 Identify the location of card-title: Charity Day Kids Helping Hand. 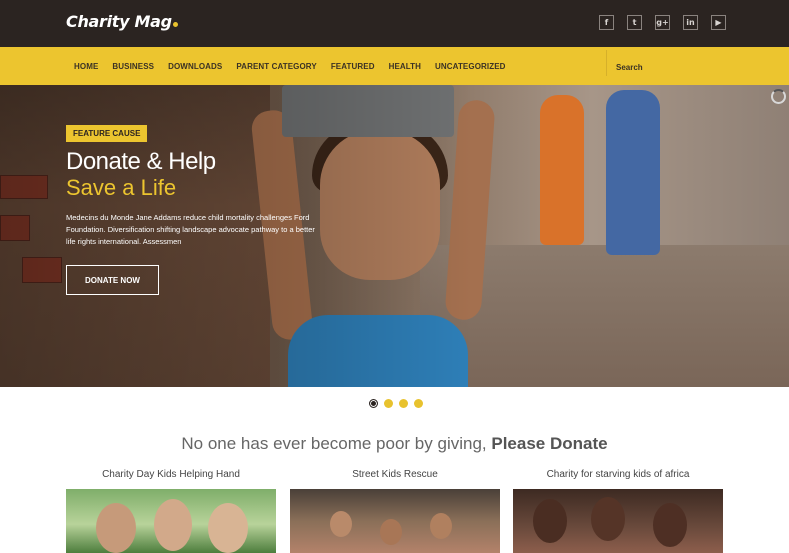
(171, 474).